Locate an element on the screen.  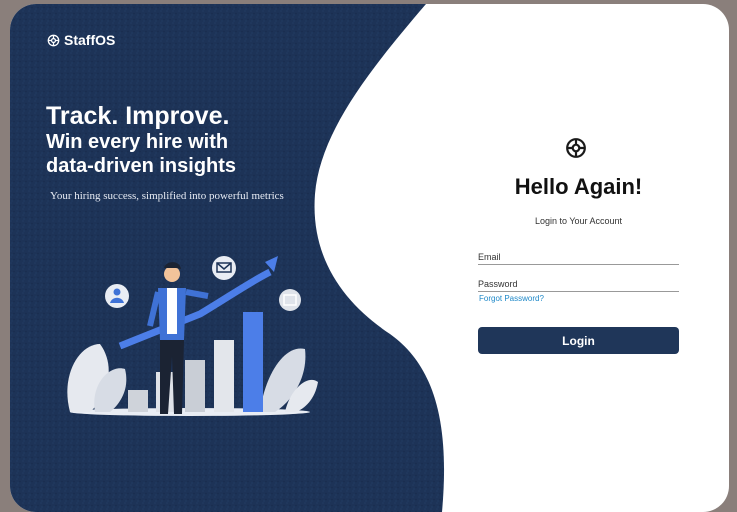
staffos-logo-icon is located at coordinates (53, 40).